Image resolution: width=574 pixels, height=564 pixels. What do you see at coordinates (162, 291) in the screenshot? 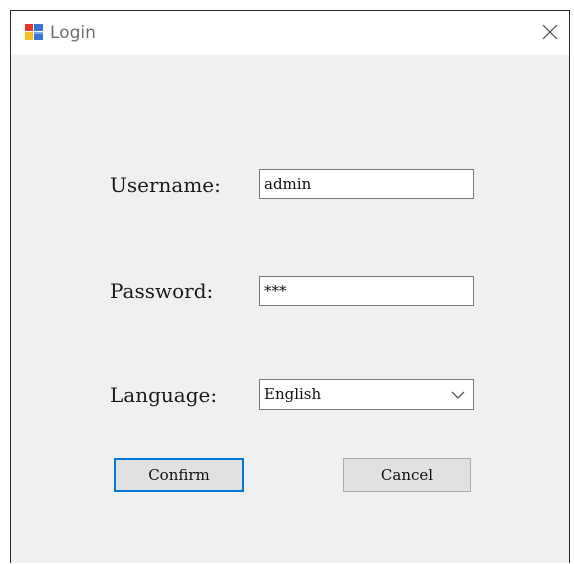
I see `password-label: Password:` at bounding box center [162, 291].